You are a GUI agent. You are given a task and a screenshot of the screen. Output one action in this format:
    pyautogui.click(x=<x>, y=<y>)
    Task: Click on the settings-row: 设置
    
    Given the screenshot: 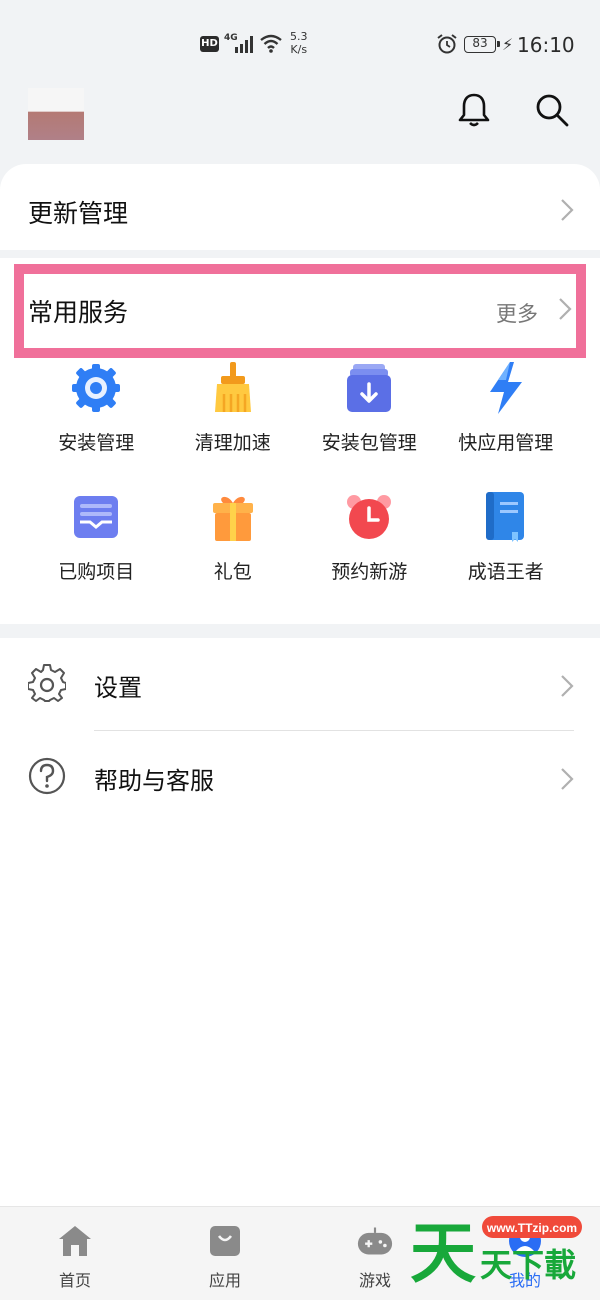 What is the action you would take?
    pyautogui.click(x=300, y=684)
    